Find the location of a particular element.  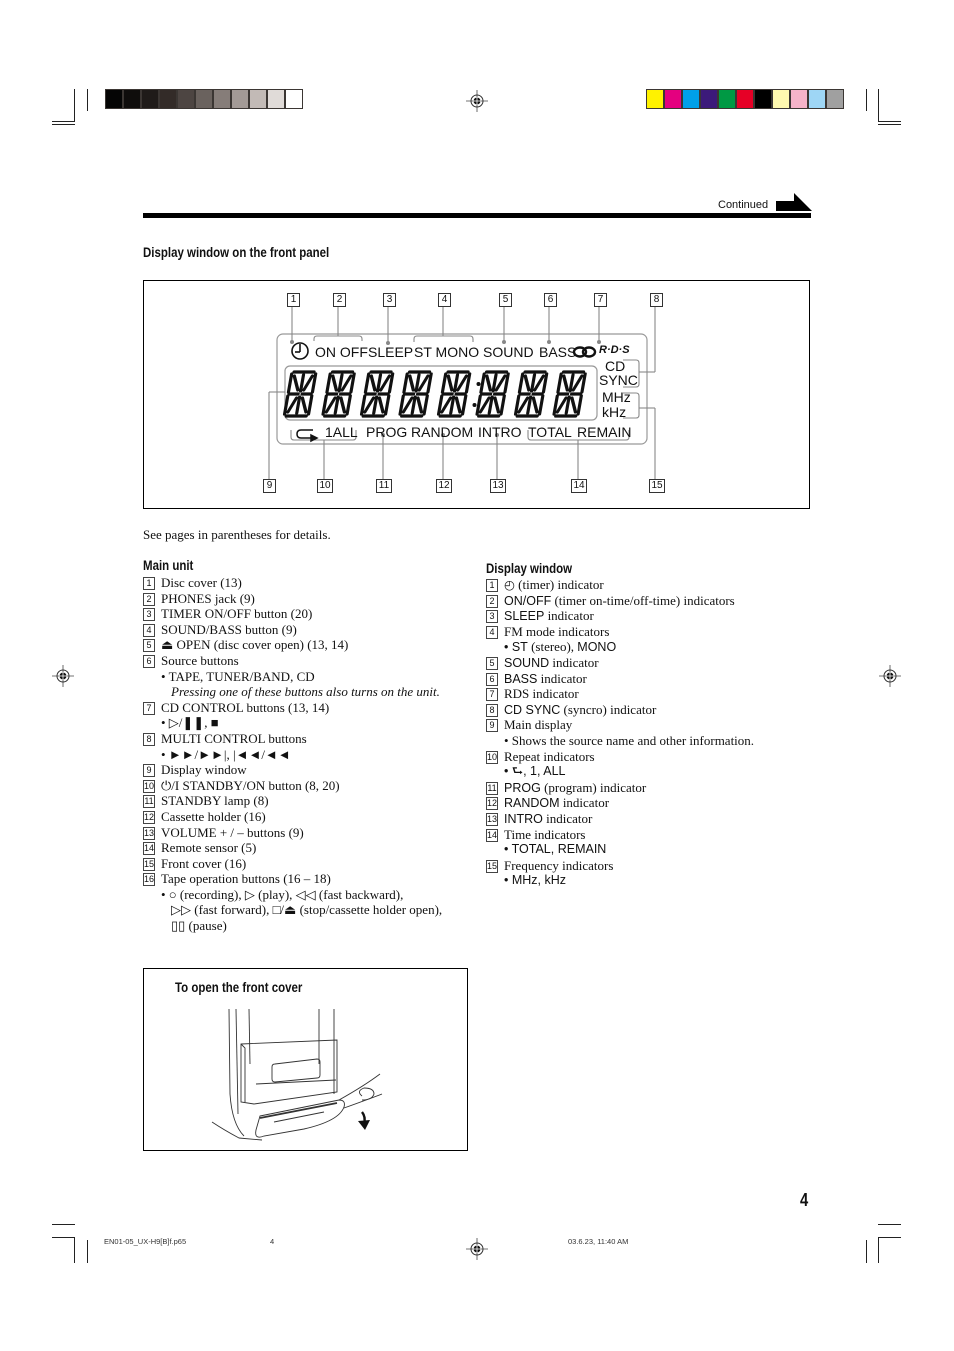

indicator-name: SOUND is located at coordinates (527, 662).